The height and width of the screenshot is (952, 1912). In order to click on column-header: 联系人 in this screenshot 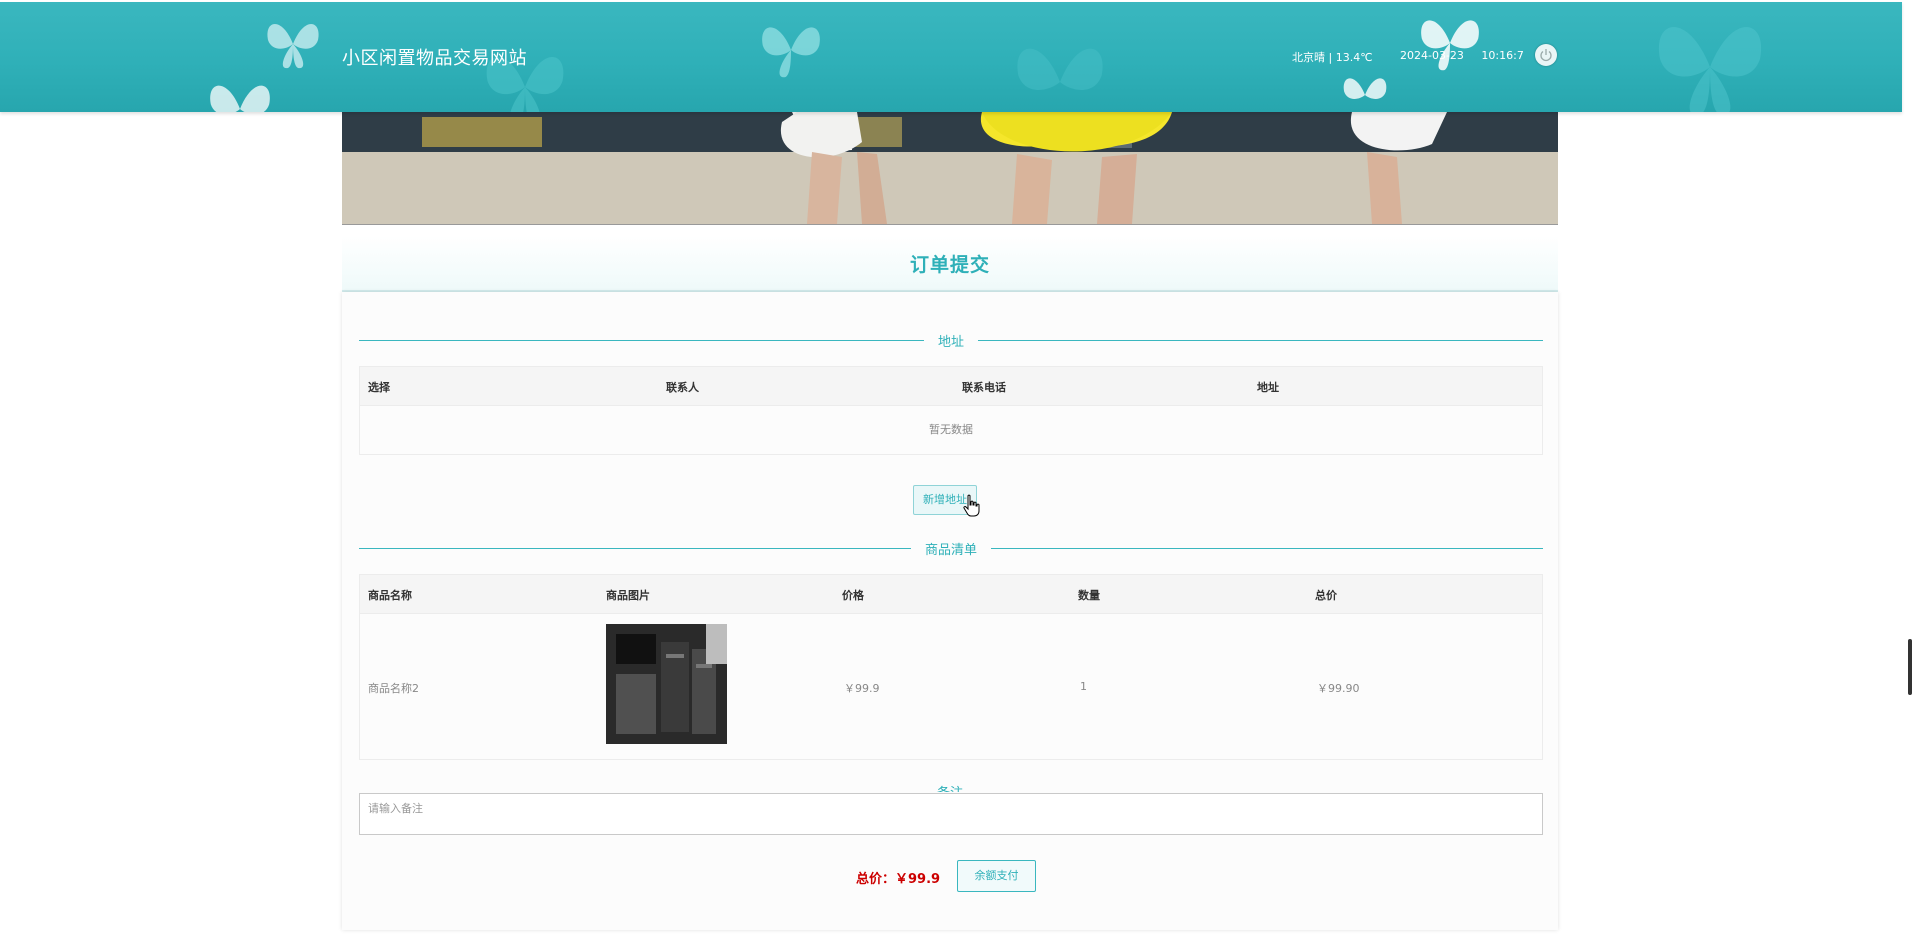, I will do `click(682, 387)`.